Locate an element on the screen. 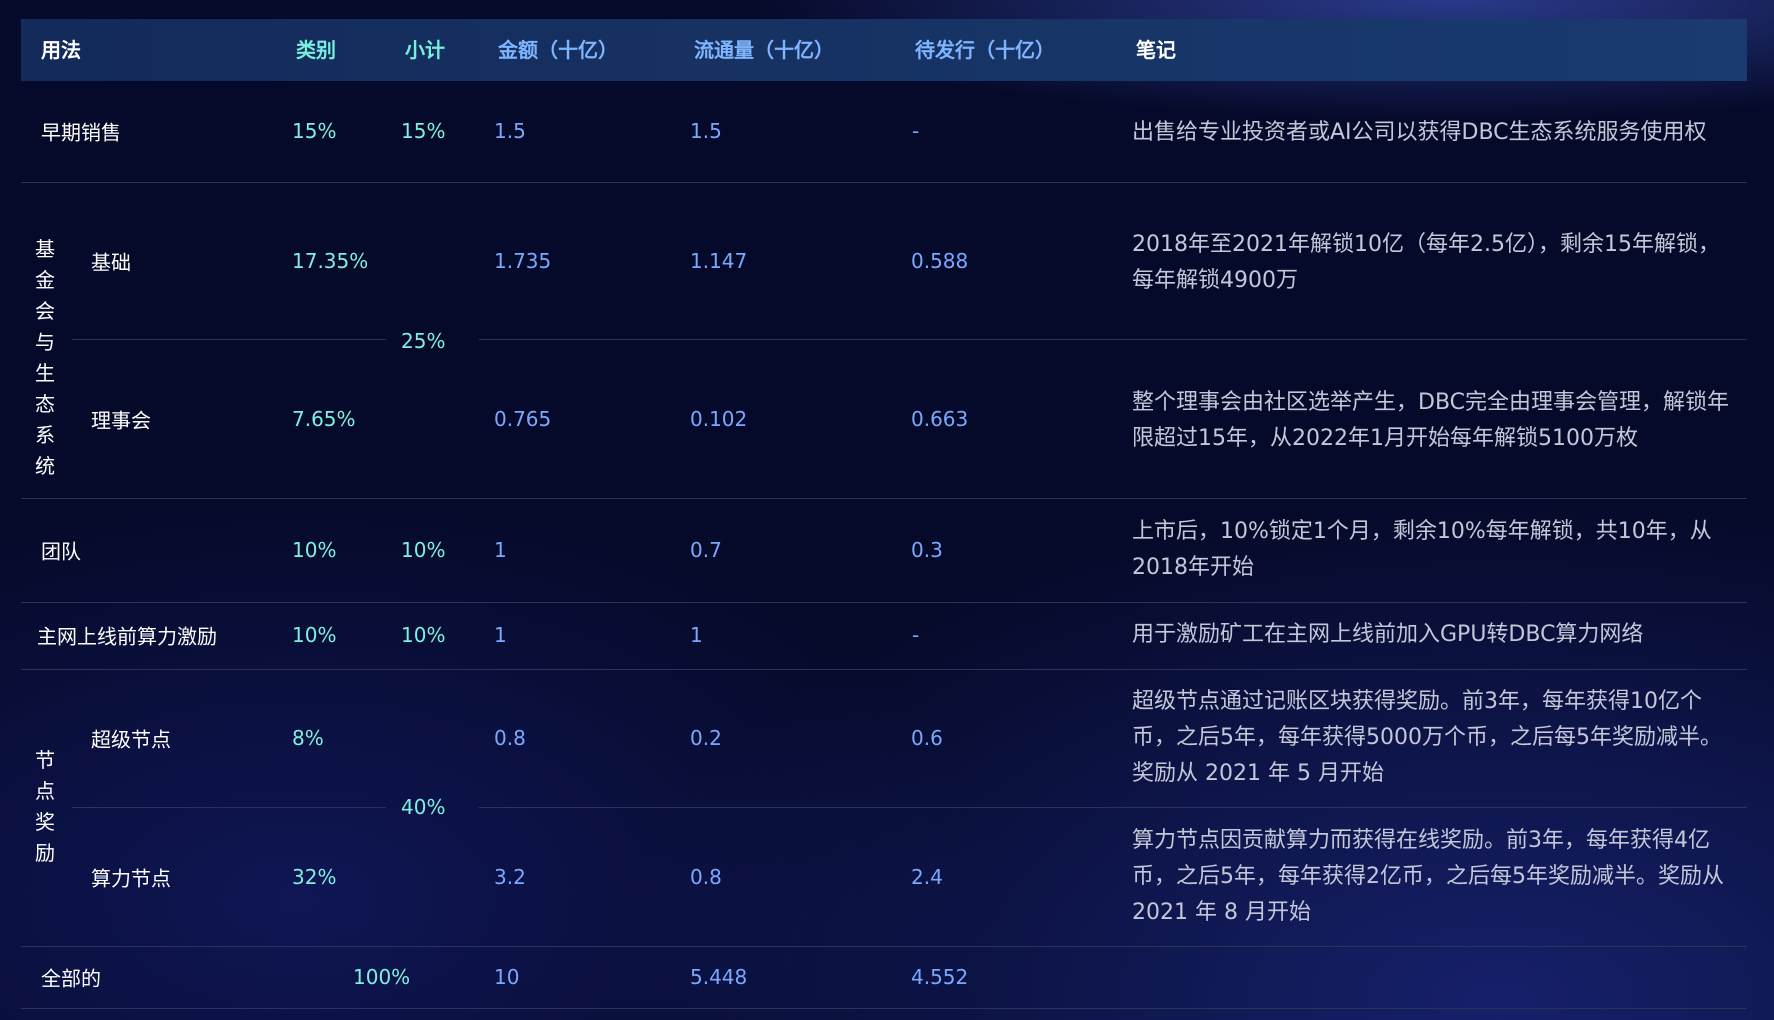 The image size is (1774, 1020). circulation-cell: 0.102 is located at coordinates (719, 419).